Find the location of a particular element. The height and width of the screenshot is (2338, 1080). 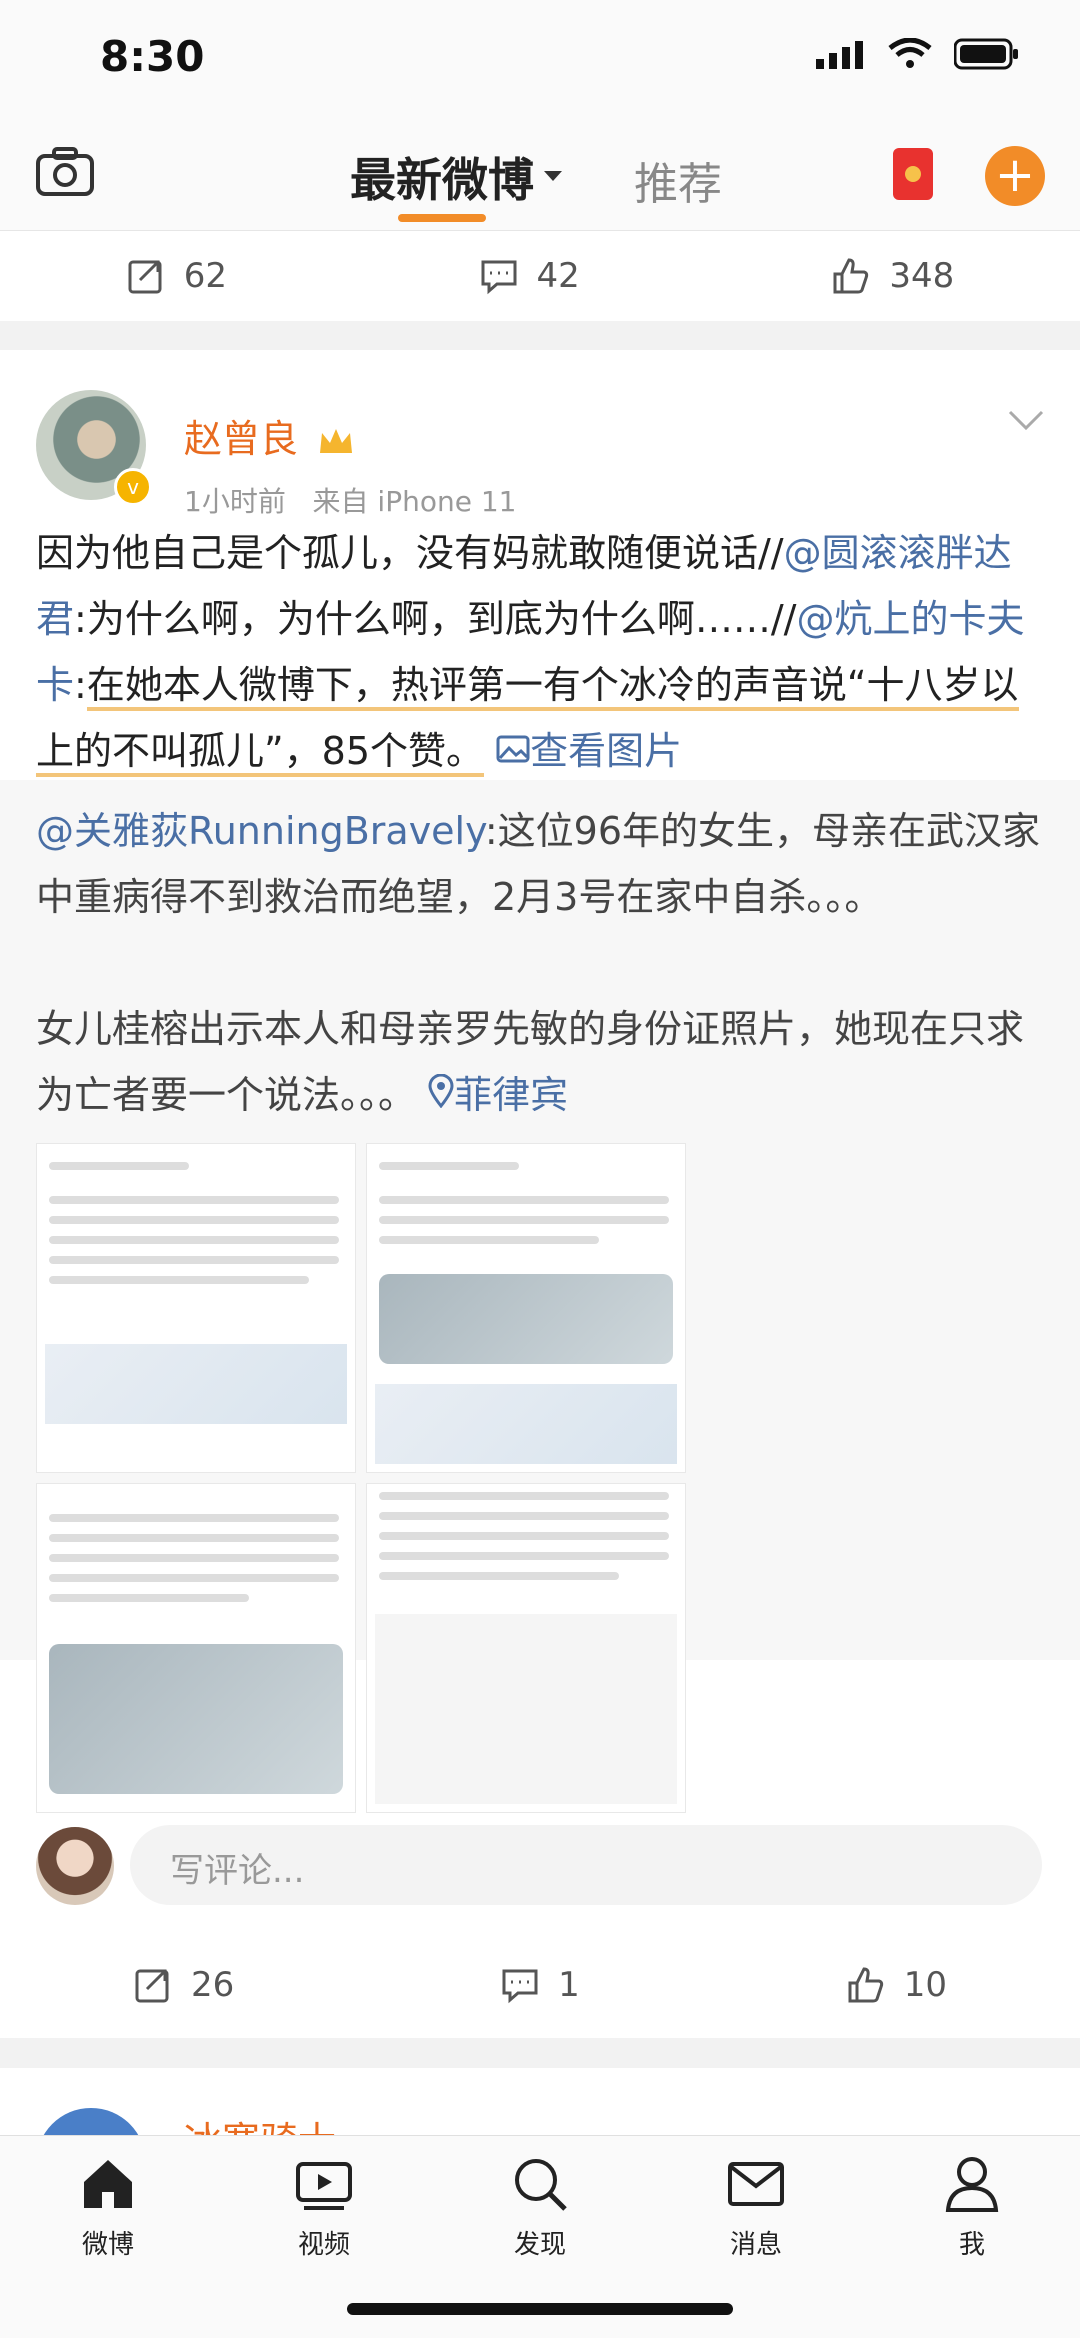

view-images-link: 查看图片 is located at coordinates (589, 751).